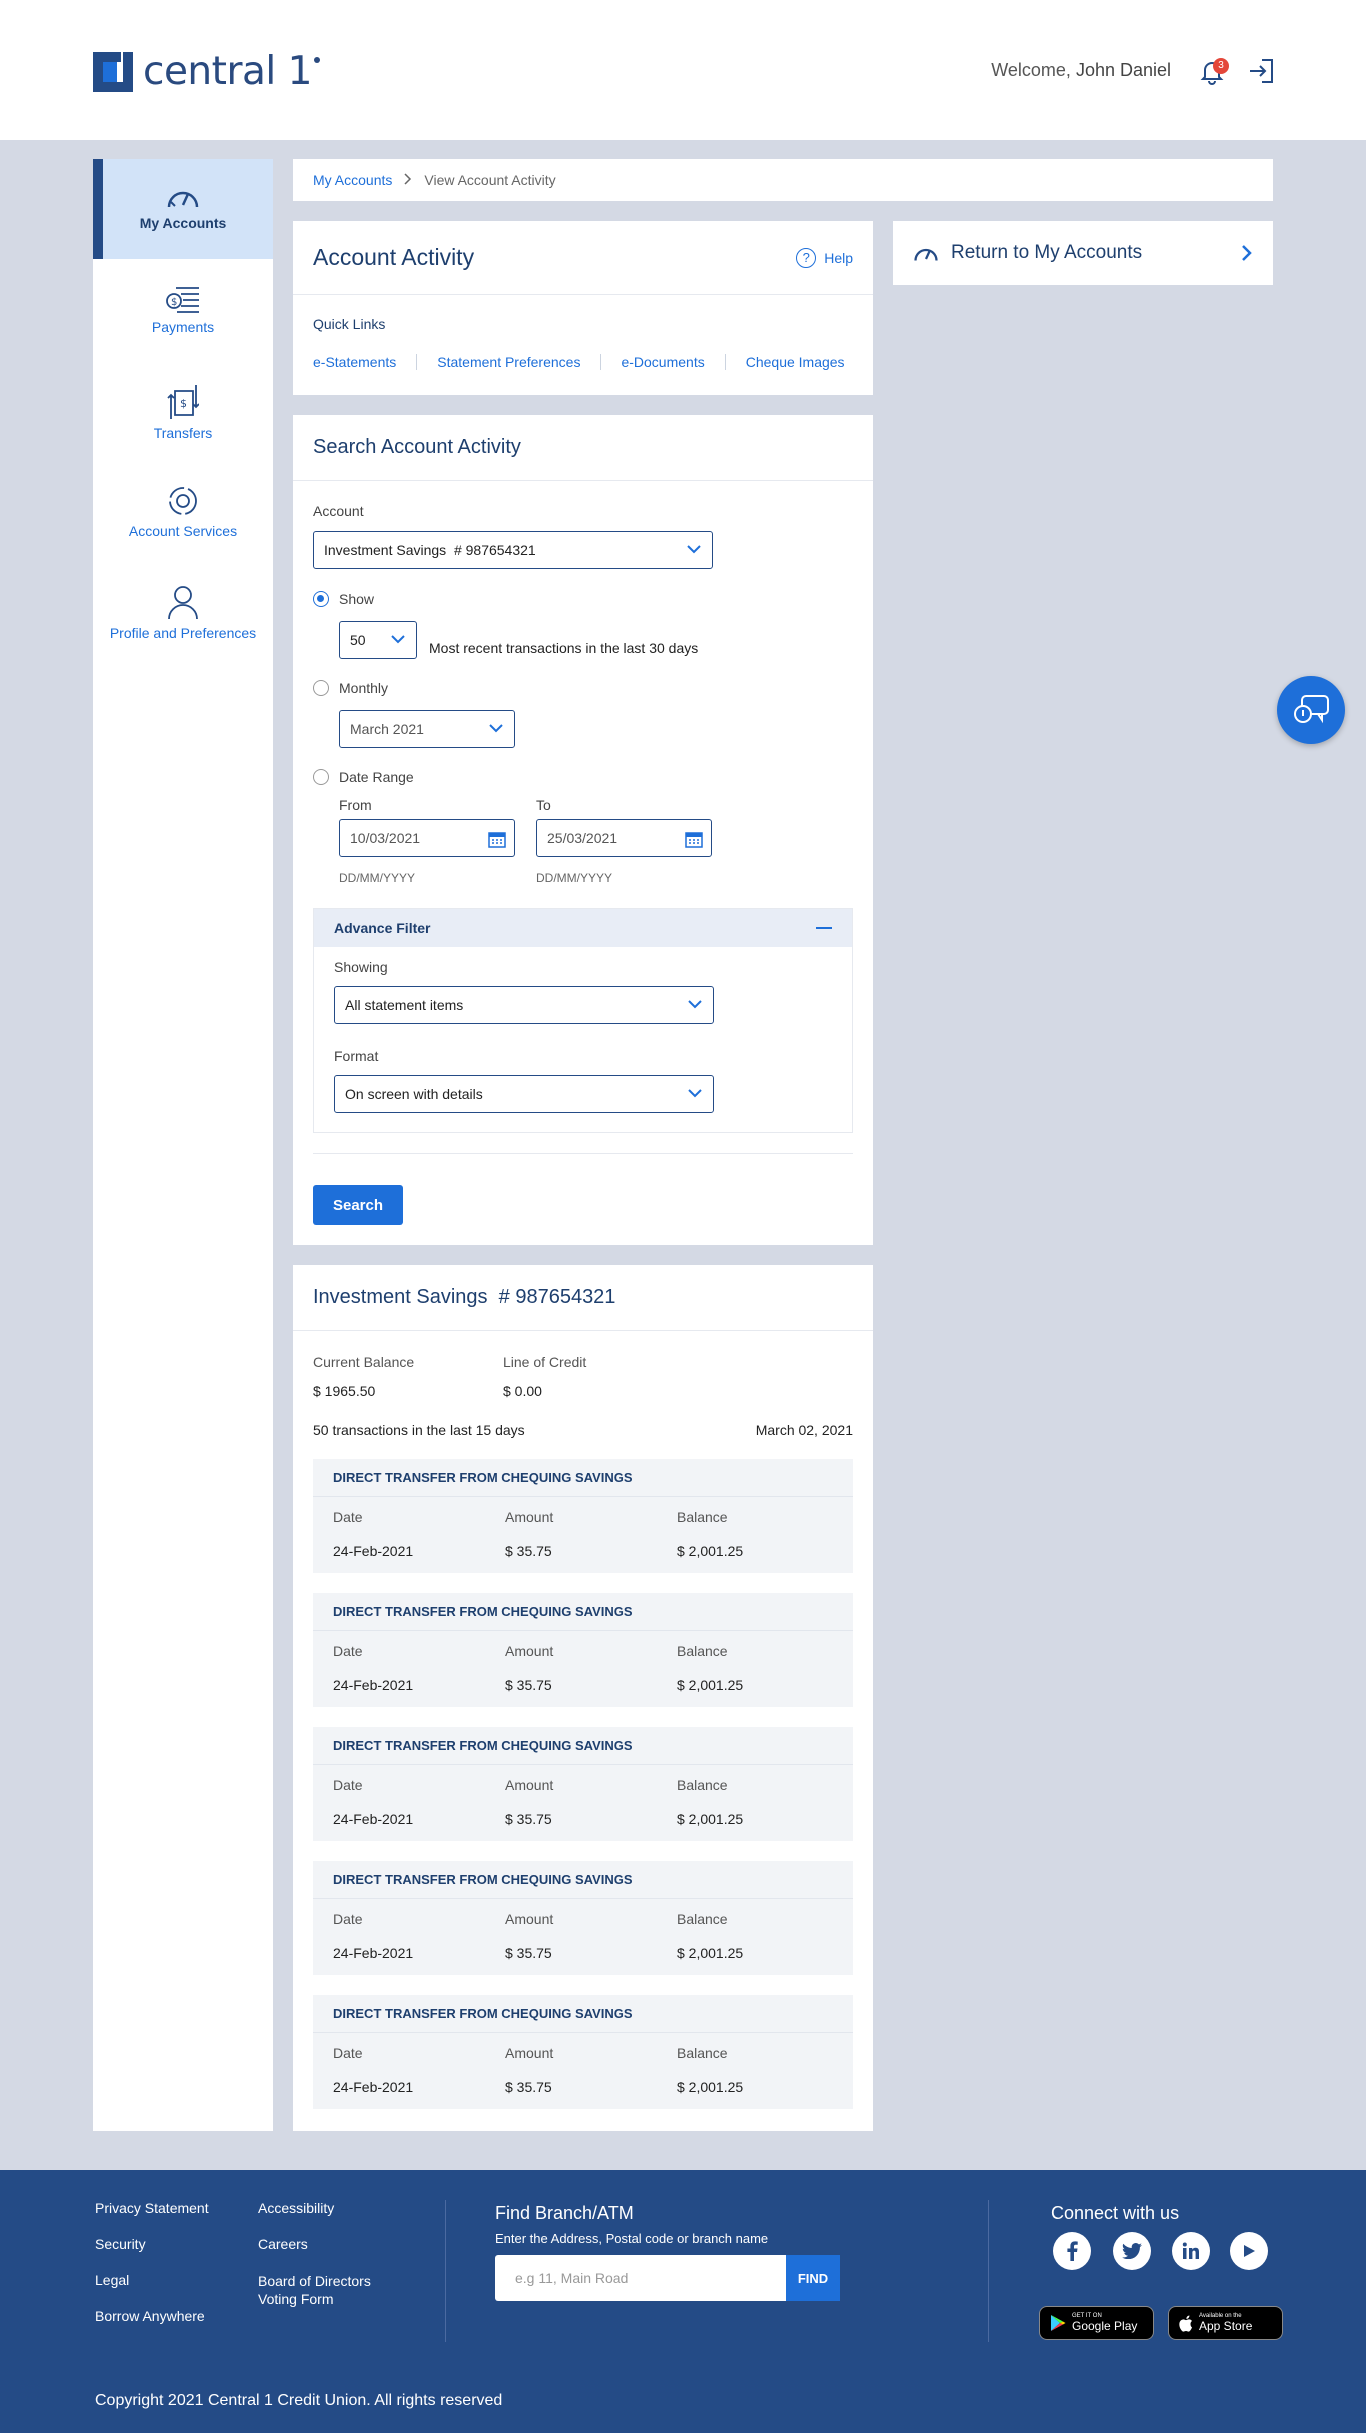 The width and height of the screenshot is (1366, 2433). Describe the element at coordinates (183, 433) in the screenshot. I see `sidebar-item-label: Transfers` at that location.